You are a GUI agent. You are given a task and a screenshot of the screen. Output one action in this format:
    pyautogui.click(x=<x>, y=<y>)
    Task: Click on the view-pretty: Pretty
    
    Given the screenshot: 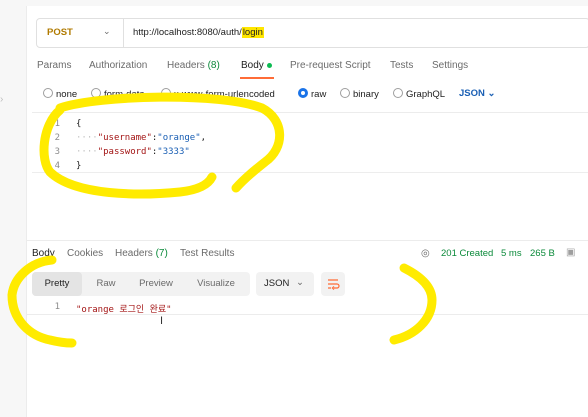 What is the action you would take?
    pyautogui.click(x=57, y=284)
    